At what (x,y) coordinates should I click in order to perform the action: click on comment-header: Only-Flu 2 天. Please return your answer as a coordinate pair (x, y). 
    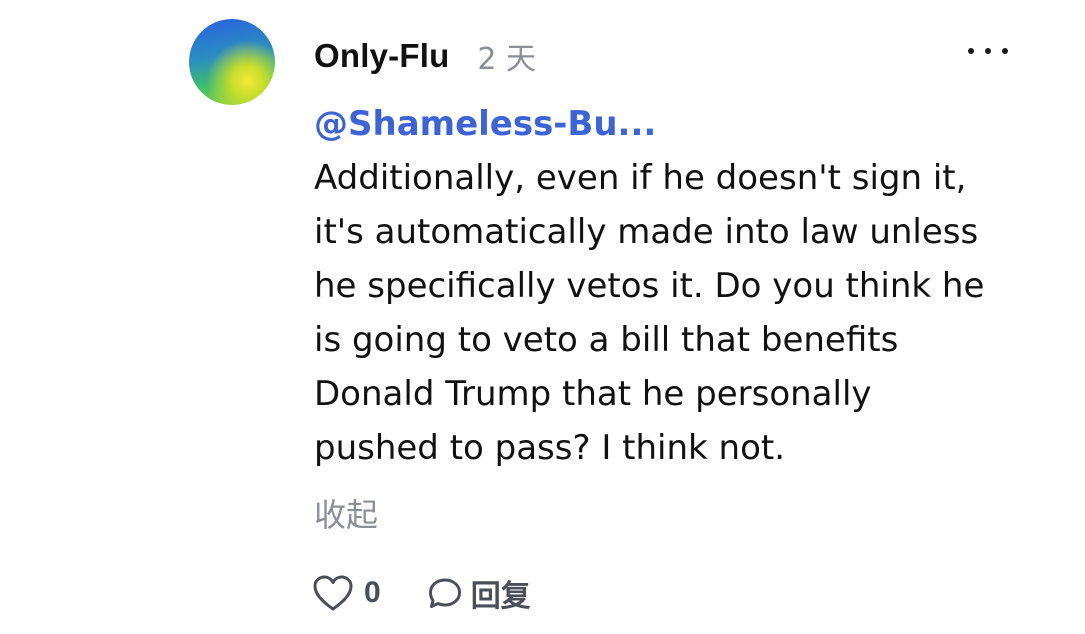
    Looking at the image, I should click on (425, 56).